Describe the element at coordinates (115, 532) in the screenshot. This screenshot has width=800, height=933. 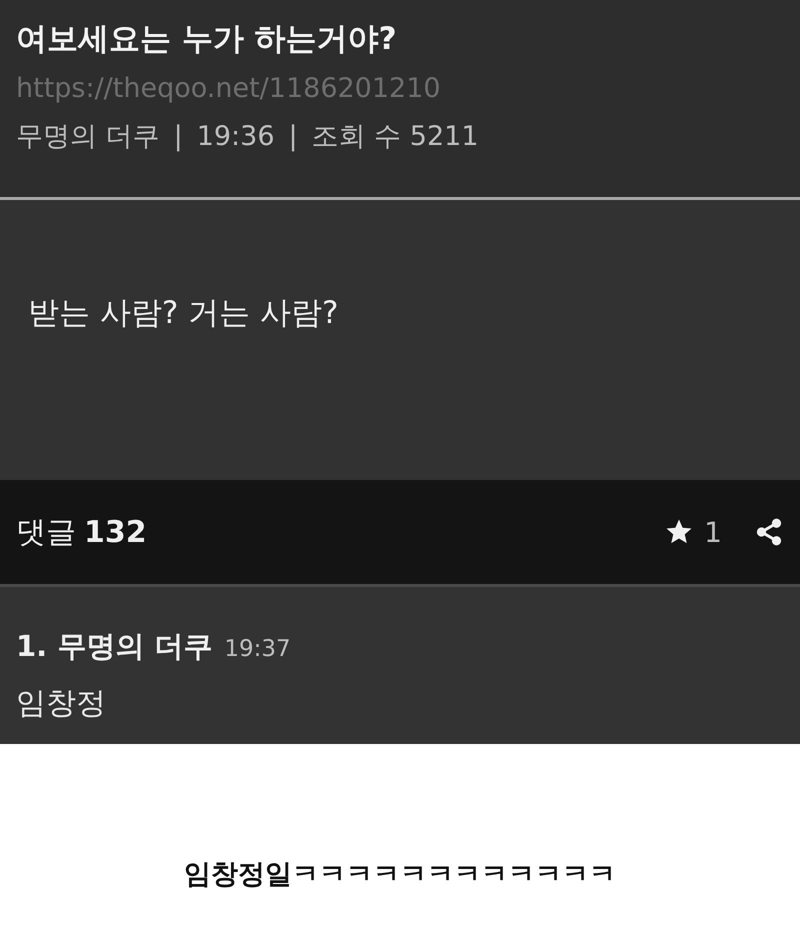
I see `comment-count: 132` at that location.